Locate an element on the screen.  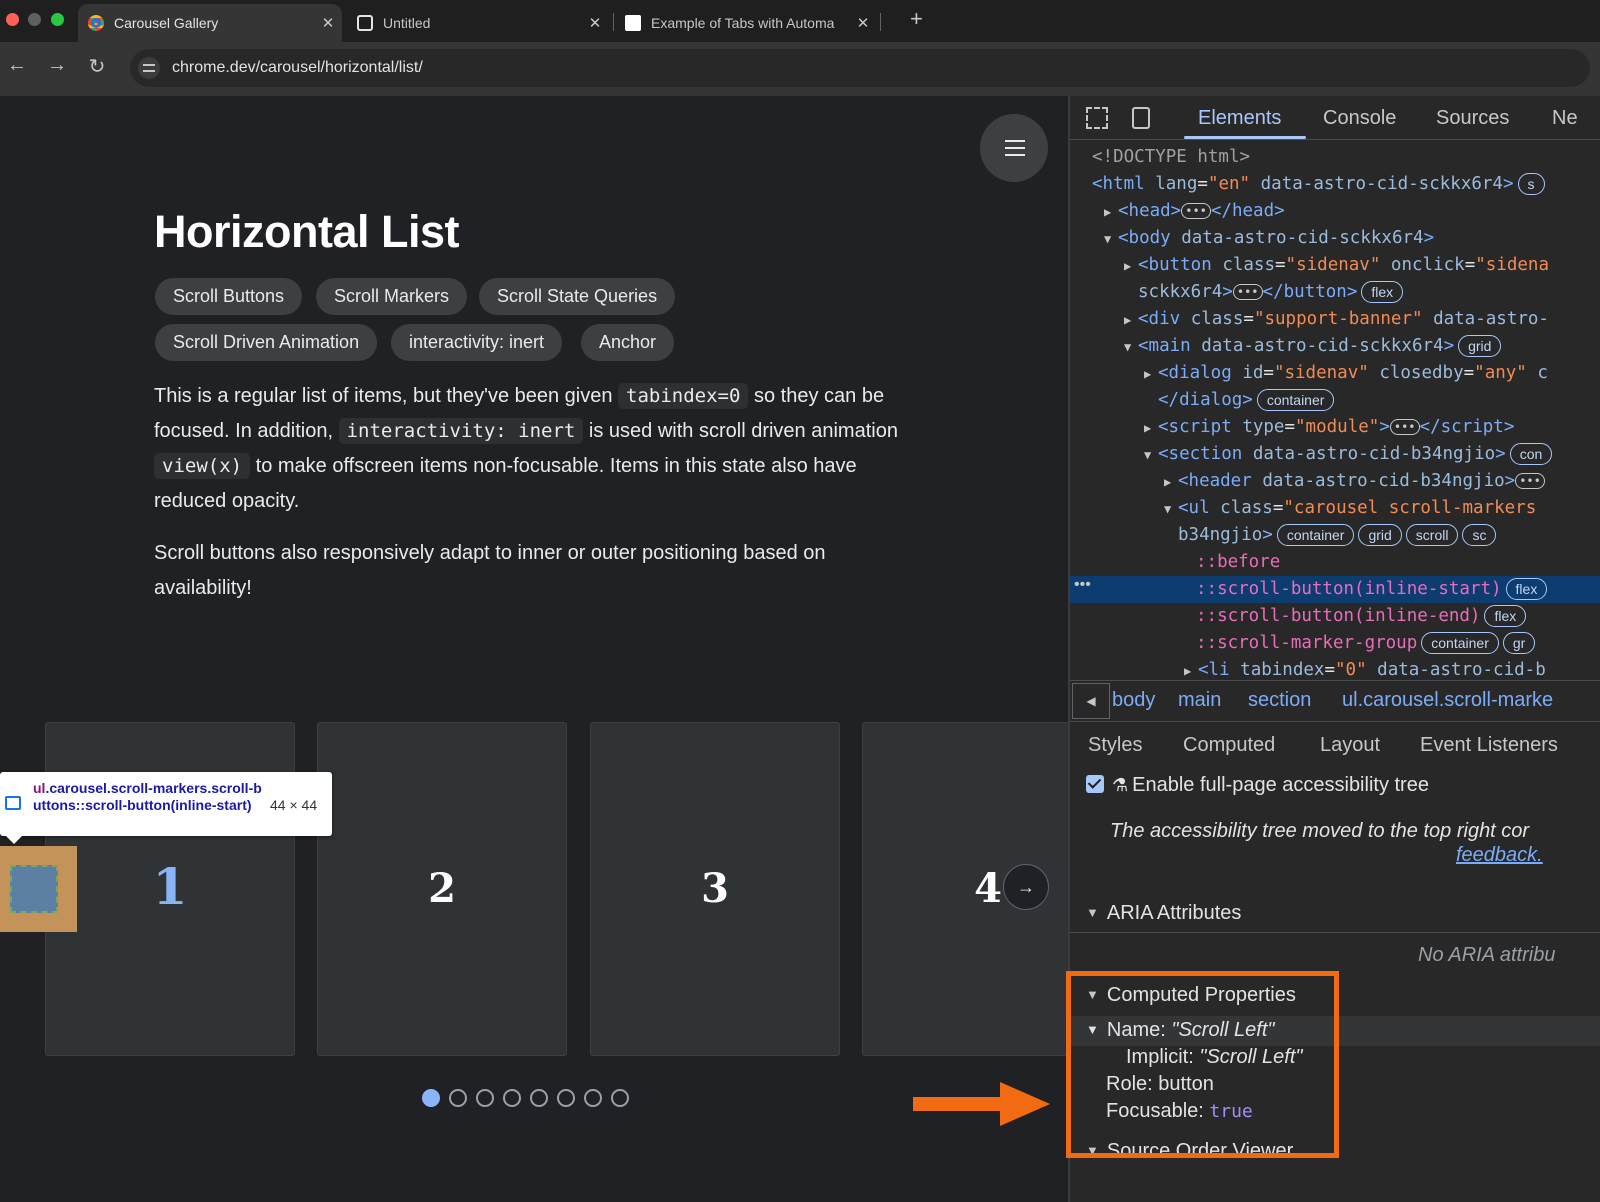
dom-node: sckkx6r4> ••• </button> flex is located at coordinates (1335, 292).